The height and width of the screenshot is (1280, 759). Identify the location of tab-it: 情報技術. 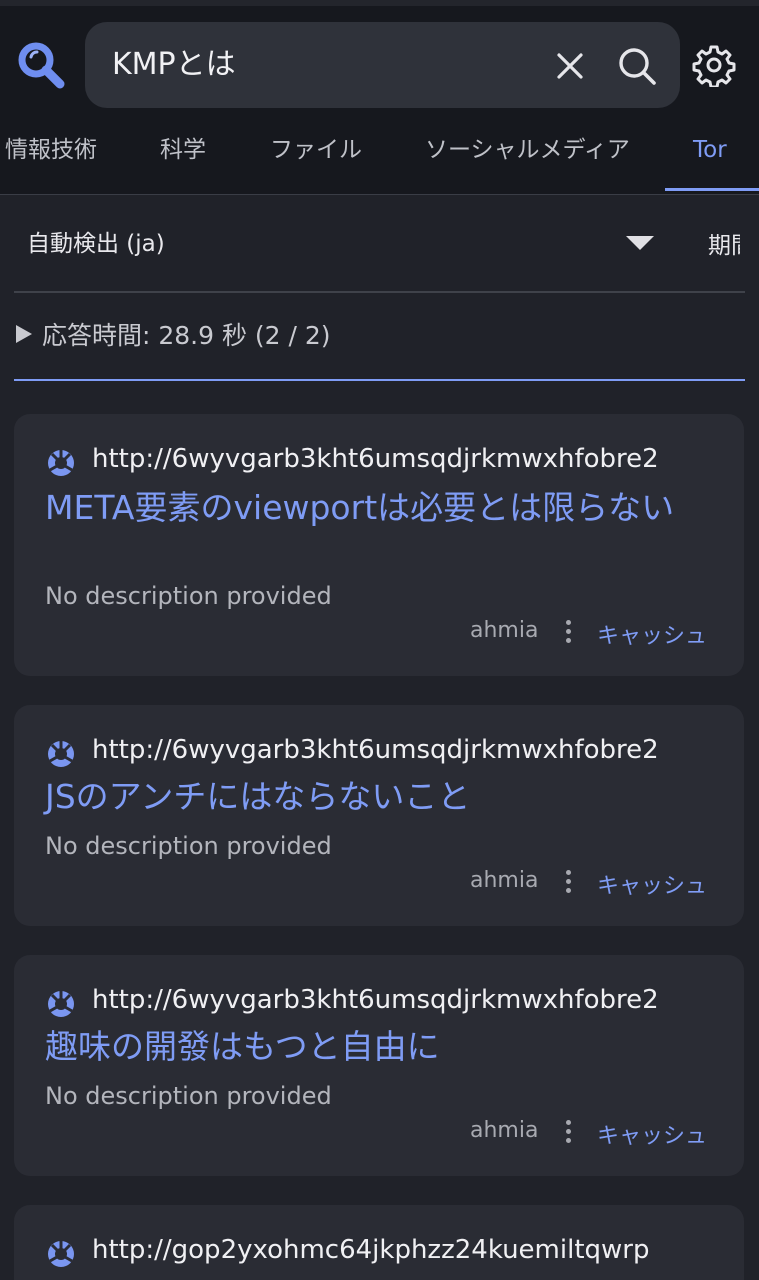
(51, 160).